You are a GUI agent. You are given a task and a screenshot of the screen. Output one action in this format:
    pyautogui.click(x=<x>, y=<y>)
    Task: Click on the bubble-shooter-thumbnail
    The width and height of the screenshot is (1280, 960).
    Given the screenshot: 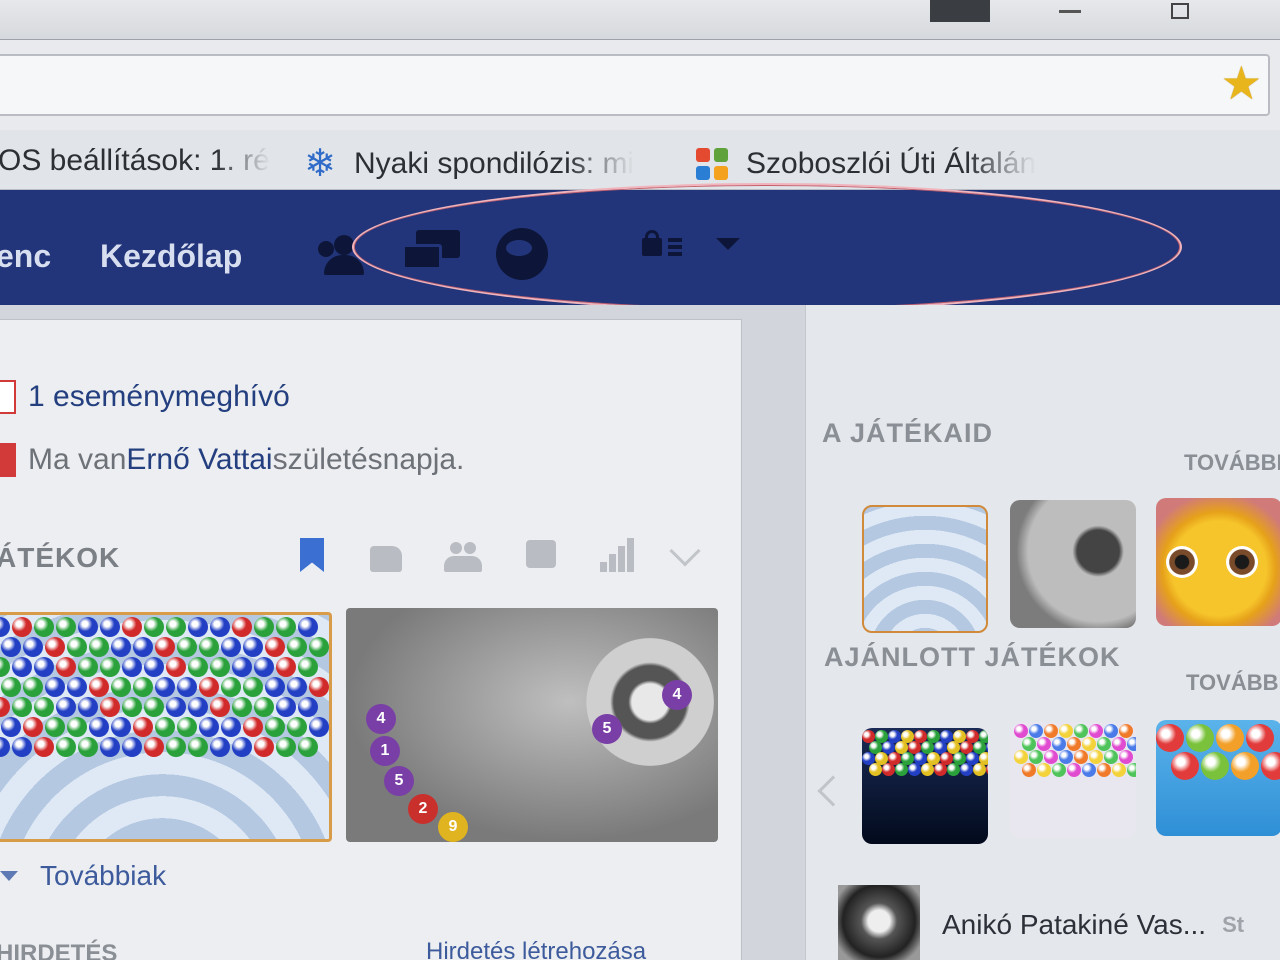 What is the action you would take?
    pyautogui.click(x=166, y=727)
    